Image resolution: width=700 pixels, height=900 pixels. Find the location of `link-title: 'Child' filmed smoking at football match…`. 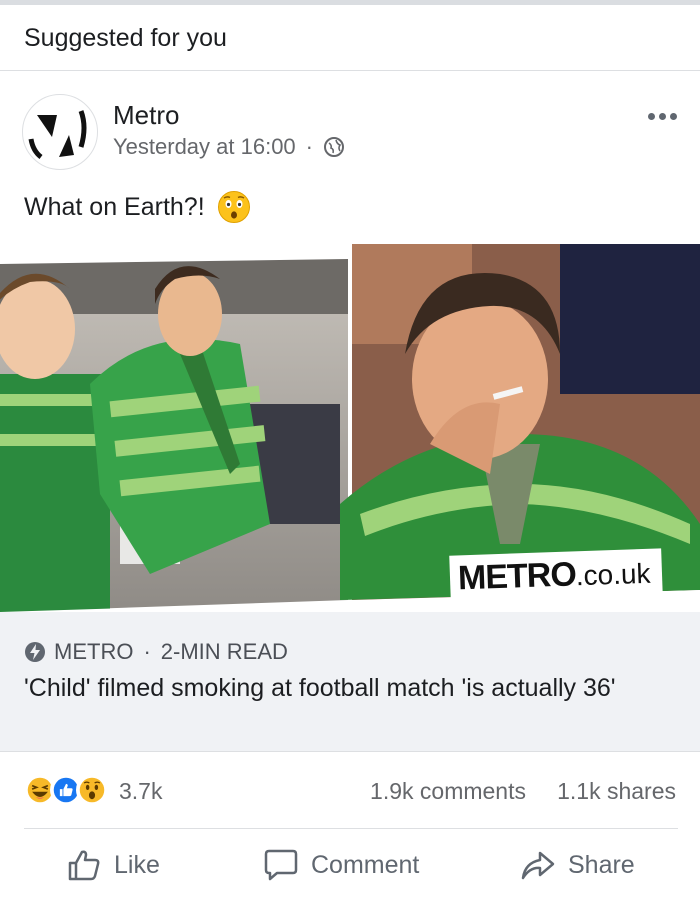

link-title: 'Child' filmed smoking at football match… is located at coordinates (349, 688).